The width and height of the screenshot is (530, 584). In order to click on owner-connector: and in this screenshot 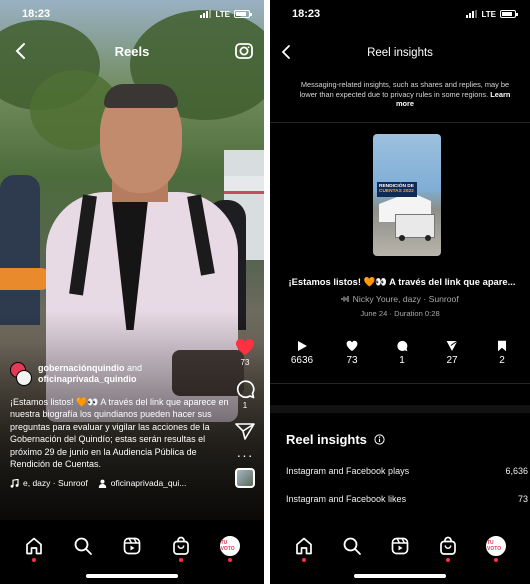, I will do `click(135, 368)`.